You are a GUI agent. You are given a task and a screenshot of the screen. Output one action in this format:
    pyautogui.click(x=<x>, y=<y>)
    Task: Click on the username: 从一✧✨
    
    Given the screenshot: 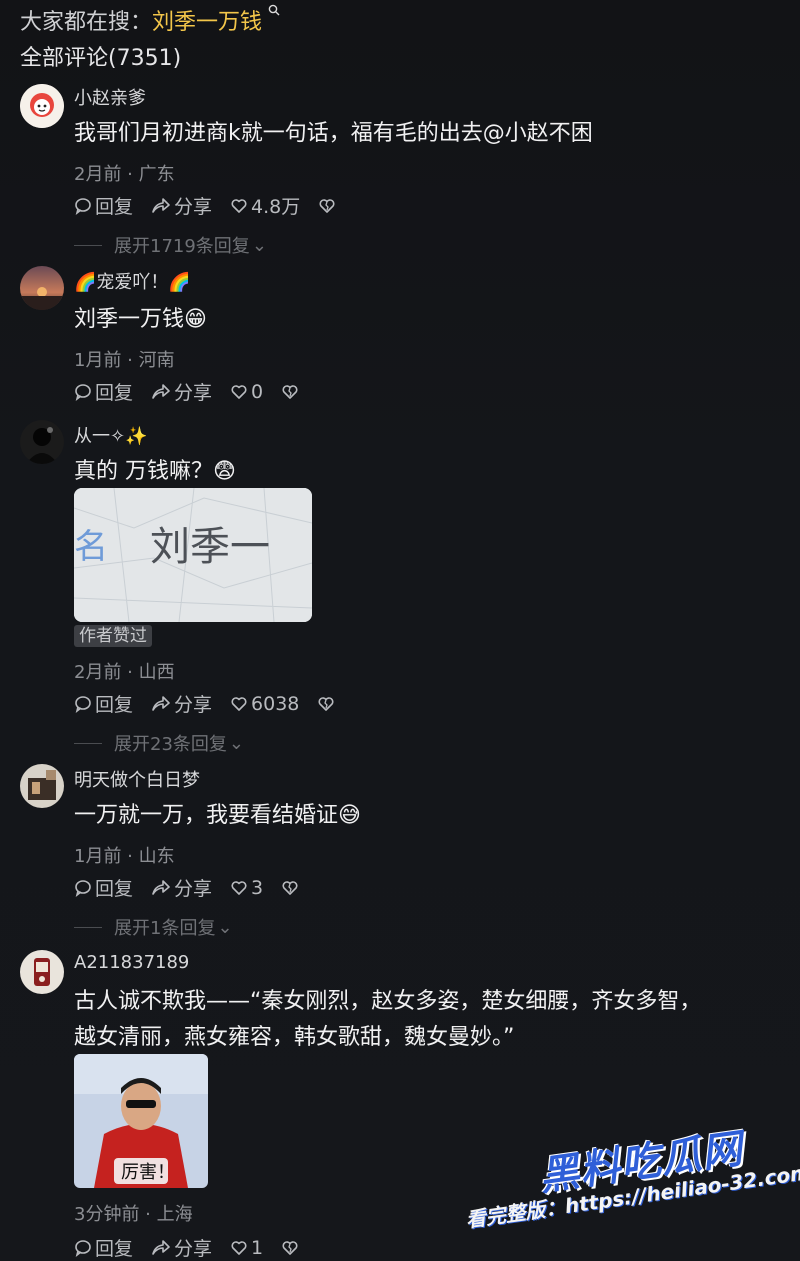 What is the action you would take?
    pyautogui.click(x=111, y=435)
    